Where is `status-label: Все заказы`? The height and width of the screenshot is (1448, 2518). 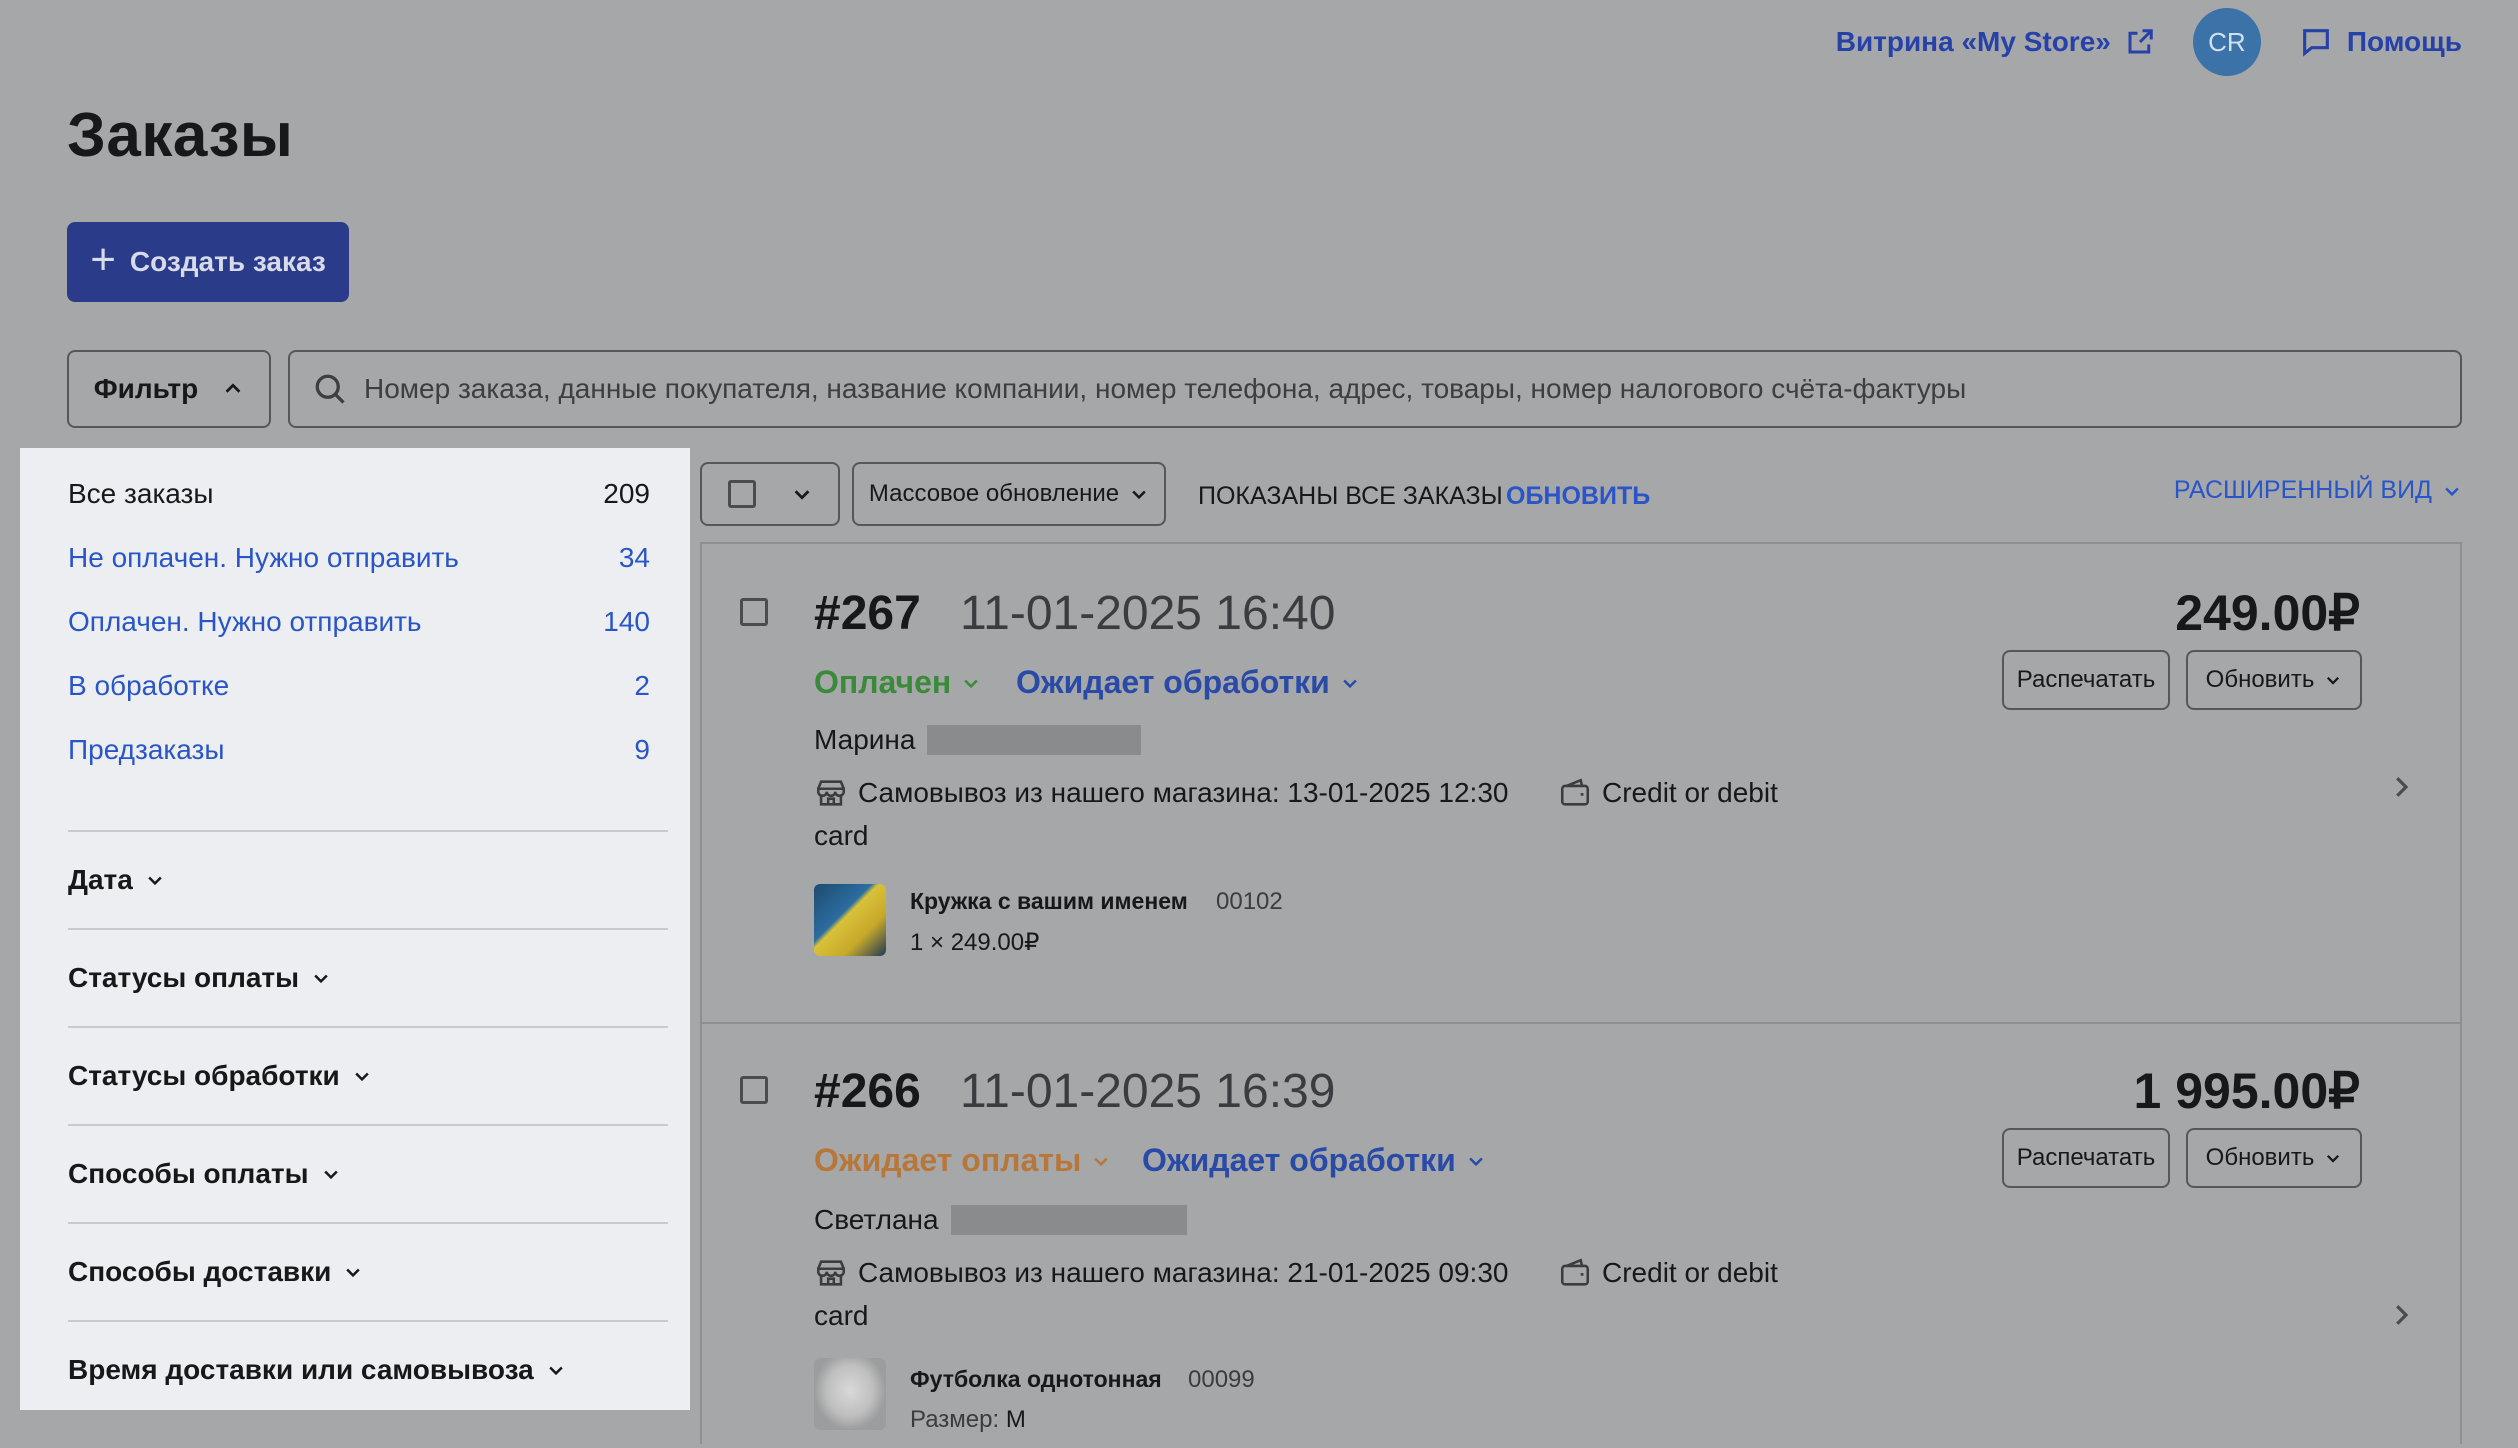
status-label: Все заказы is located at coordinates (141, 493).